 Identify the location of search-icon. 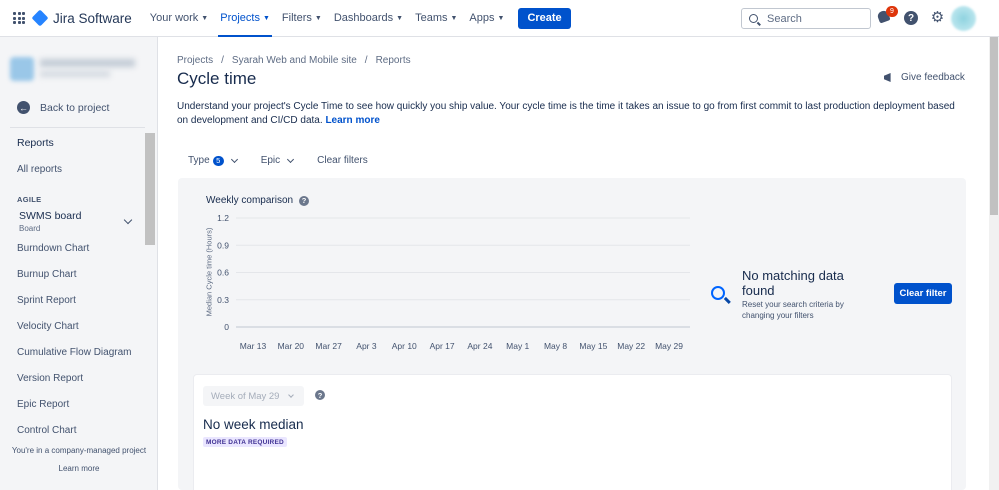
(753, 18).